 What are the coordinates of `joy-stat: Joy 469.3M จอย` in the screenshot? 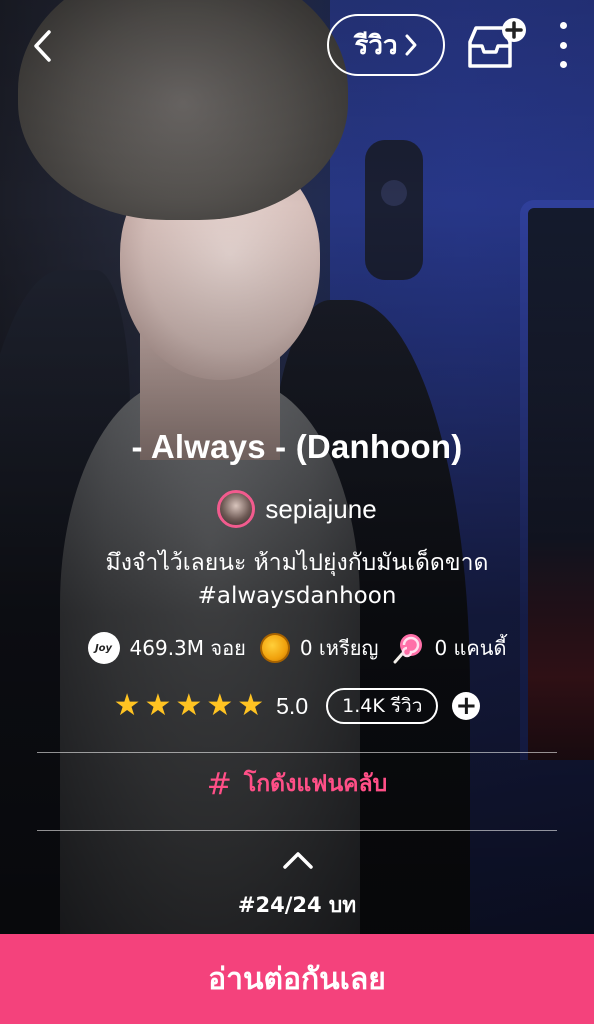 It's located at (166, 648).